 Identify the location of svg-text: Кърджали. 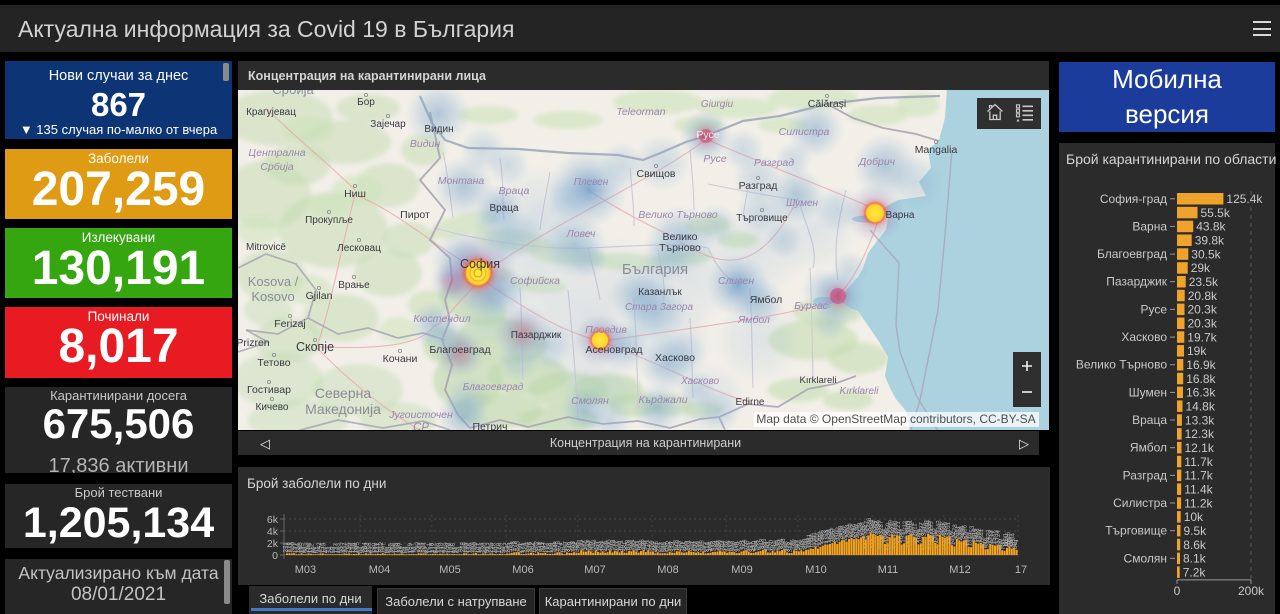
(662, 400).